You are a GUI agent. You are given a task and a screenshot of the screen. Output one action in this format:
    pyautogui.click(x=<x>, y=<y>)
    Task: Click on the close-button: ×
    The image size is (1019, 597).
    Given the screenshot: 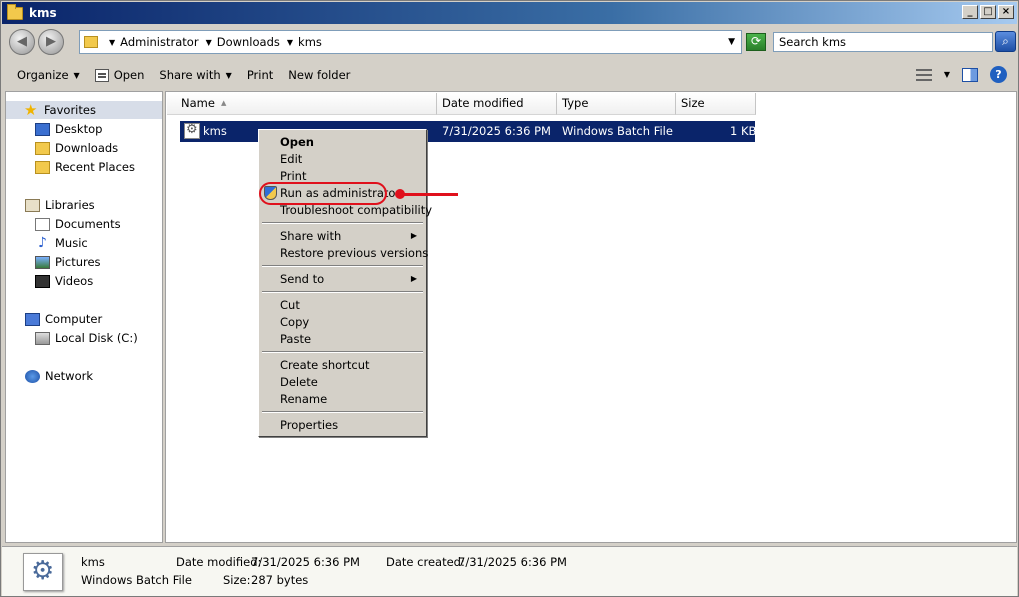 What is the action you would take?
    pyautogui.click(x=1006, y=12)
    